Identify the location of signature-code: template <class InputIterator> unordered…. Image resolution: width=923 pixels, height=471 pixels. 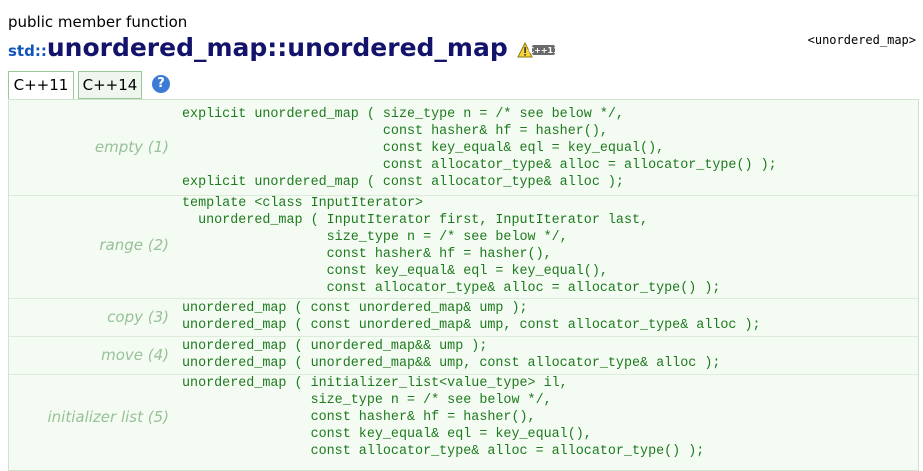
(451, 246).